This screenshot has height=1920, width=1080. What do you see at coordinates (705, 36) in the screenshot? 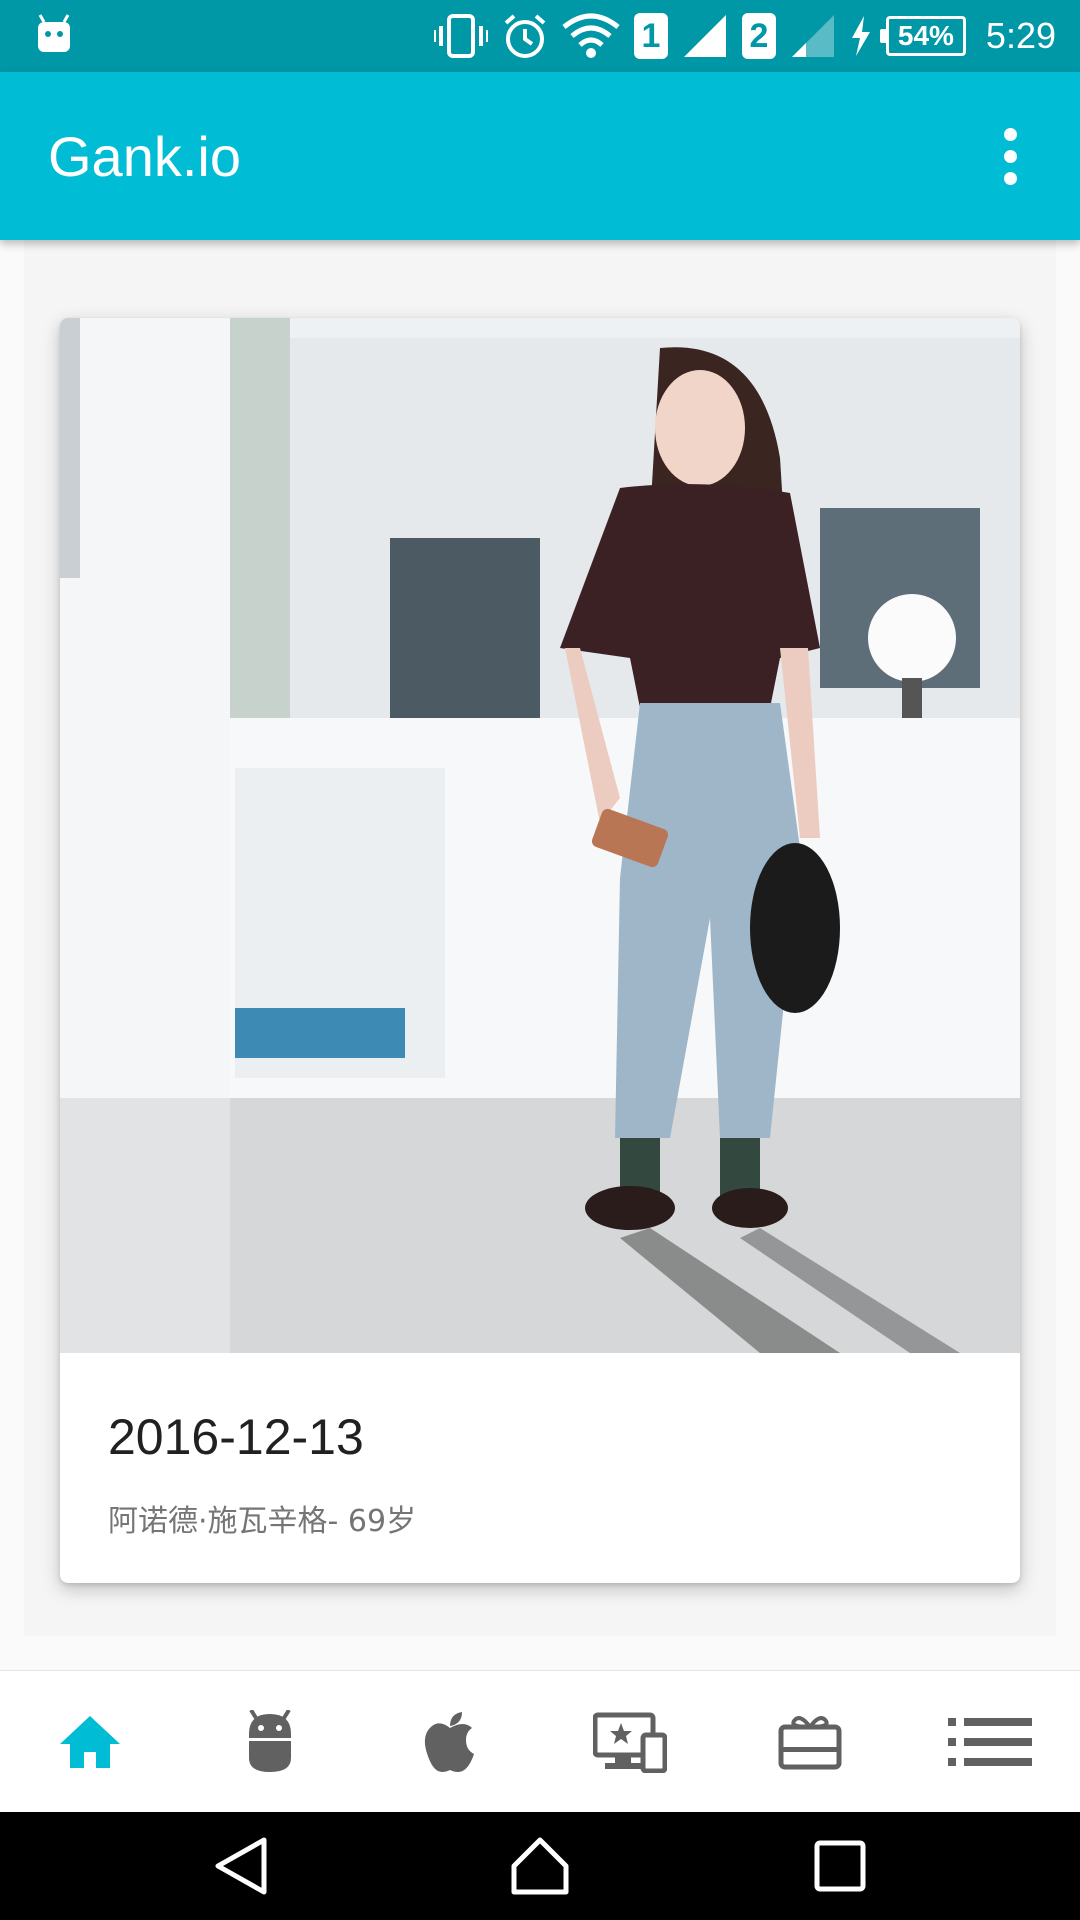
I see `signal-strong-icon` at bounding box center [705, 36].